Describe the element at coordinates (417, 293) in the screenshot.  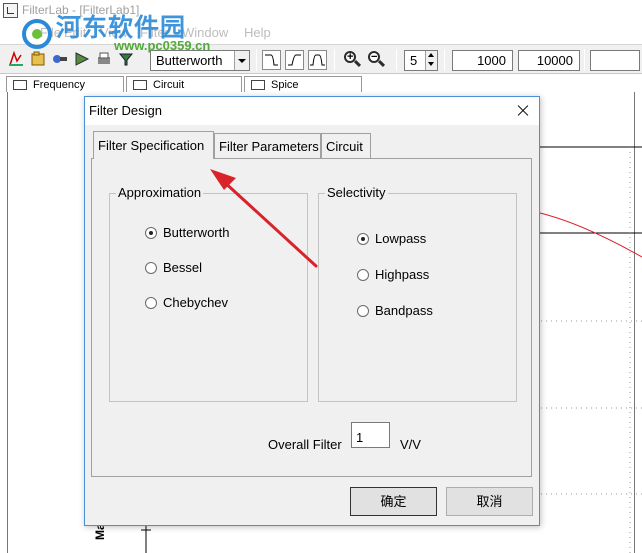
I see `selectivity-group: Selectivity Lowpass Highpass Bandpass` at that location.